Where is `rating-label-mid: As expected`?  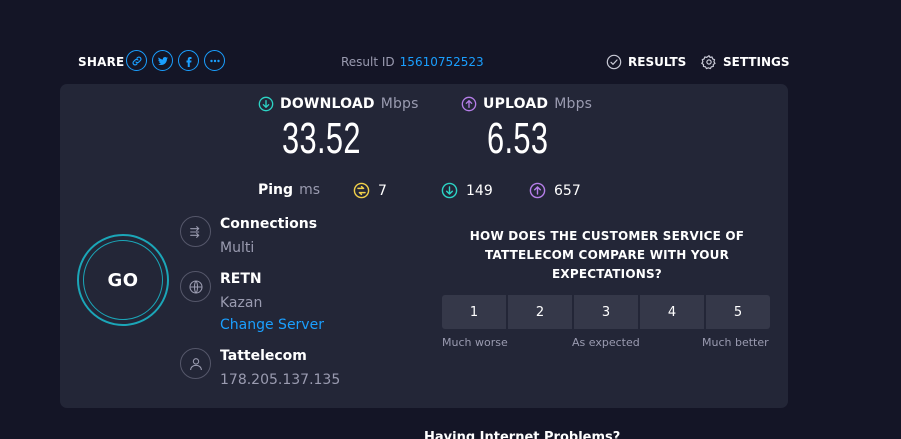 rating-label-mid: As expected is located at coordinates (606, 342).